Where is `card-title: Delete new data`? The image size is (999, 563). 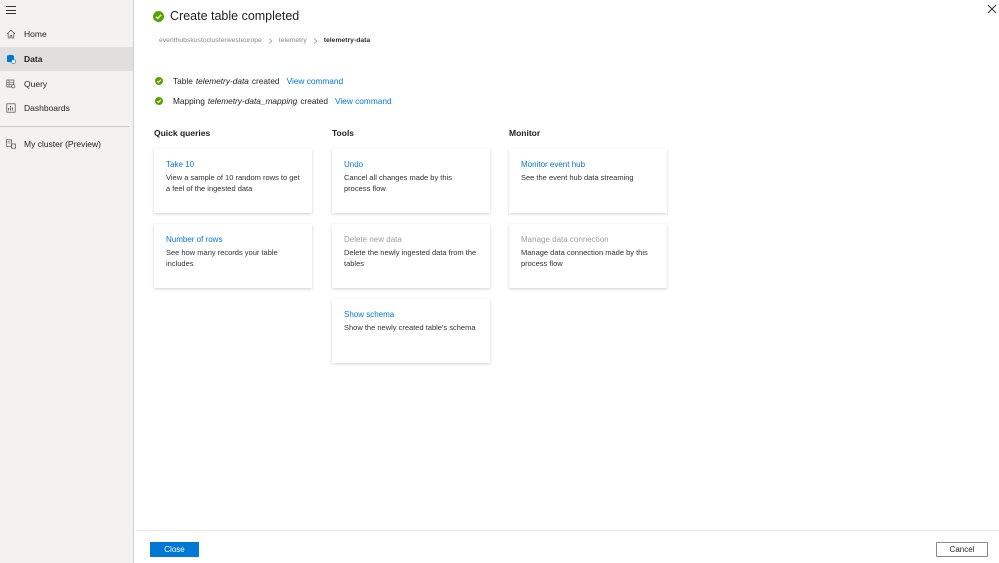 card-title: Delete new data is located at coordinates (373, 239).